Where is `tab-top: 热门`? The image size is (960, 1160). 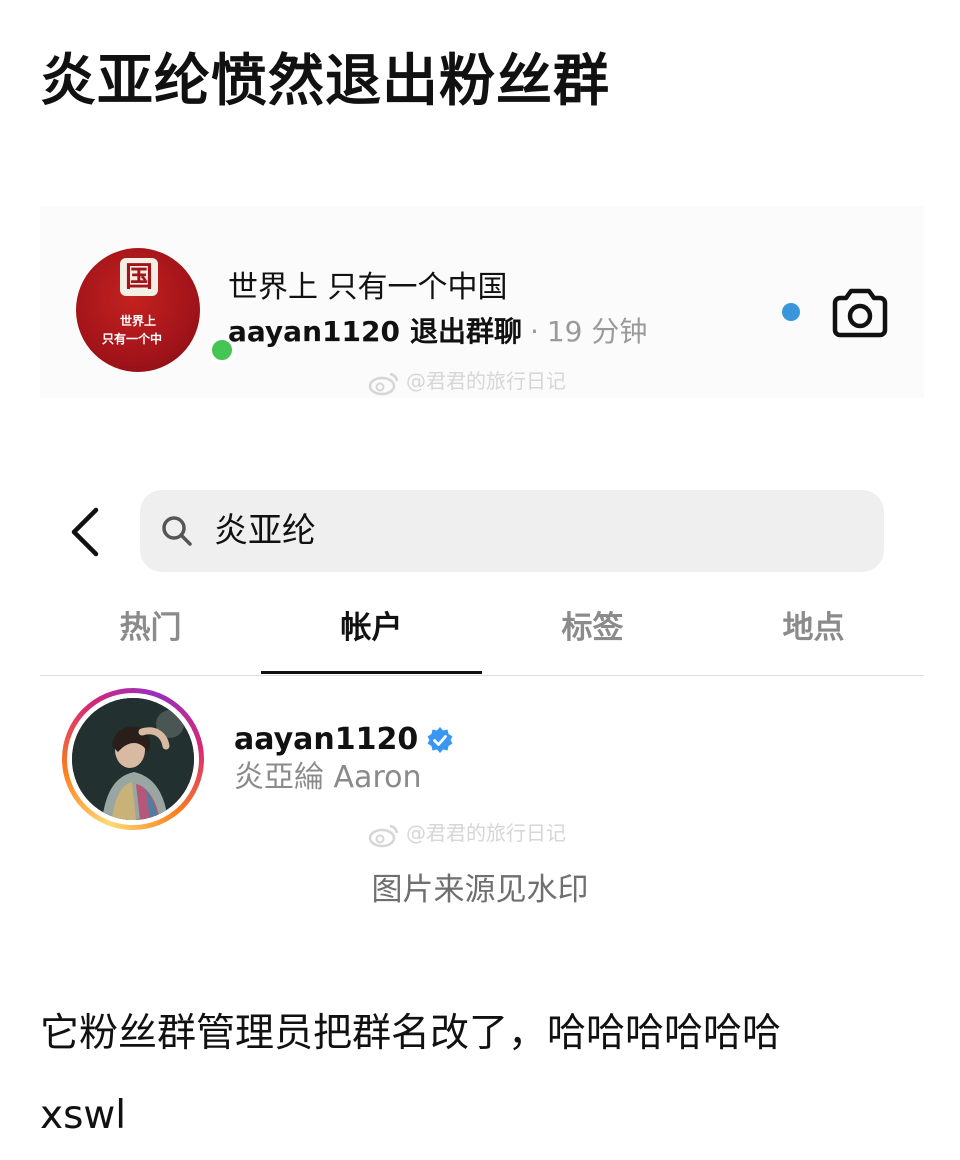
tab-top: 热门 is located at coordinates (150, 637).